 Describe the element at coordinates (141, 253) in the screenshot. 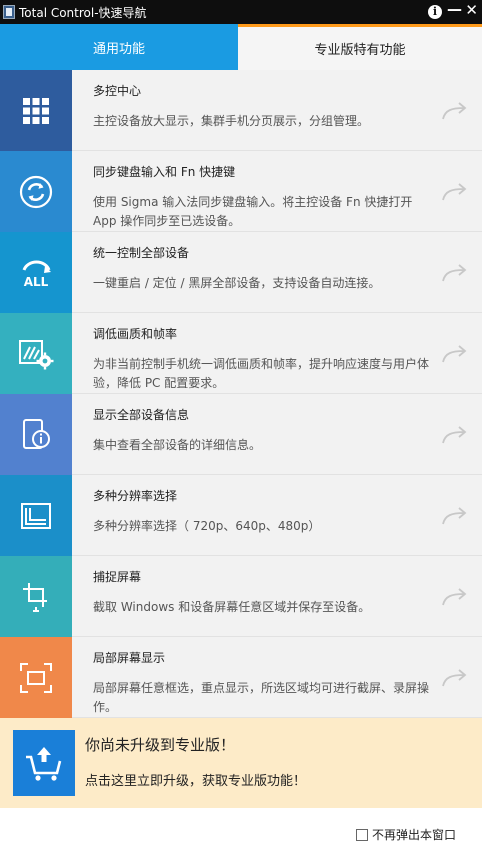

I see `feature-title: 统一控制全部设备` at that location.